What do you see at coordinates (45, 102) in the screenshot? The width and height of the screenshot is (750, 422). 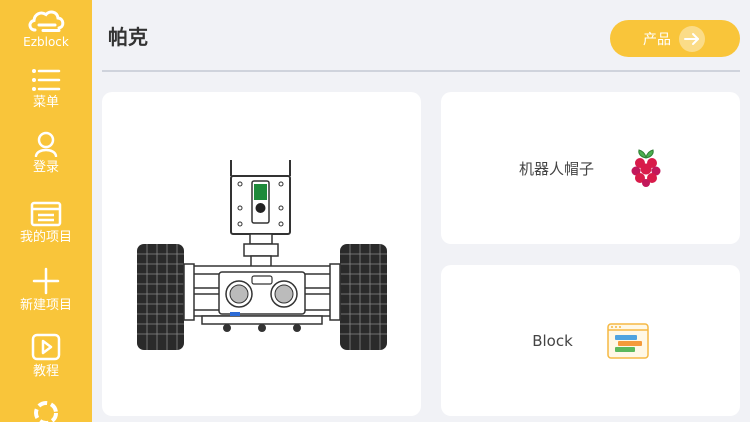 I see `sidebar-item-label: 菜单` at bounding box center [45, 102].